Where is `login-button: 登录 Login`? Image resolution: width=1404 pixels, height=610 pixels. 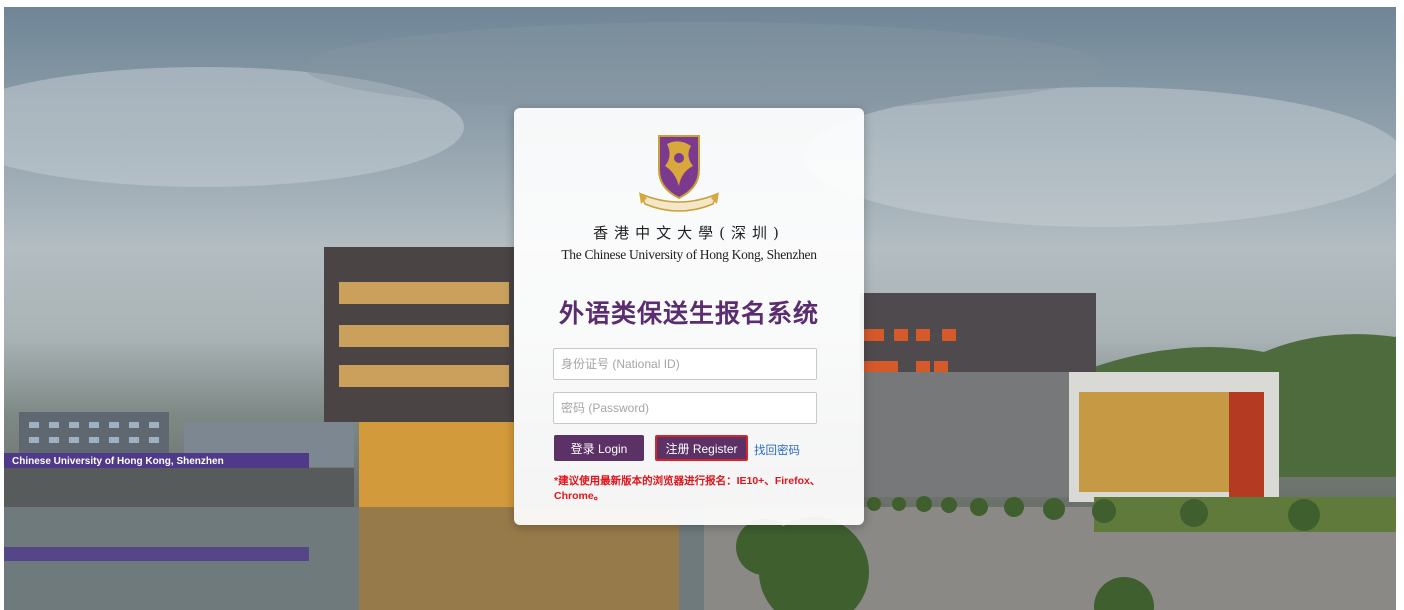 login-button: 登录 Login is located at coordinates (599, 448).